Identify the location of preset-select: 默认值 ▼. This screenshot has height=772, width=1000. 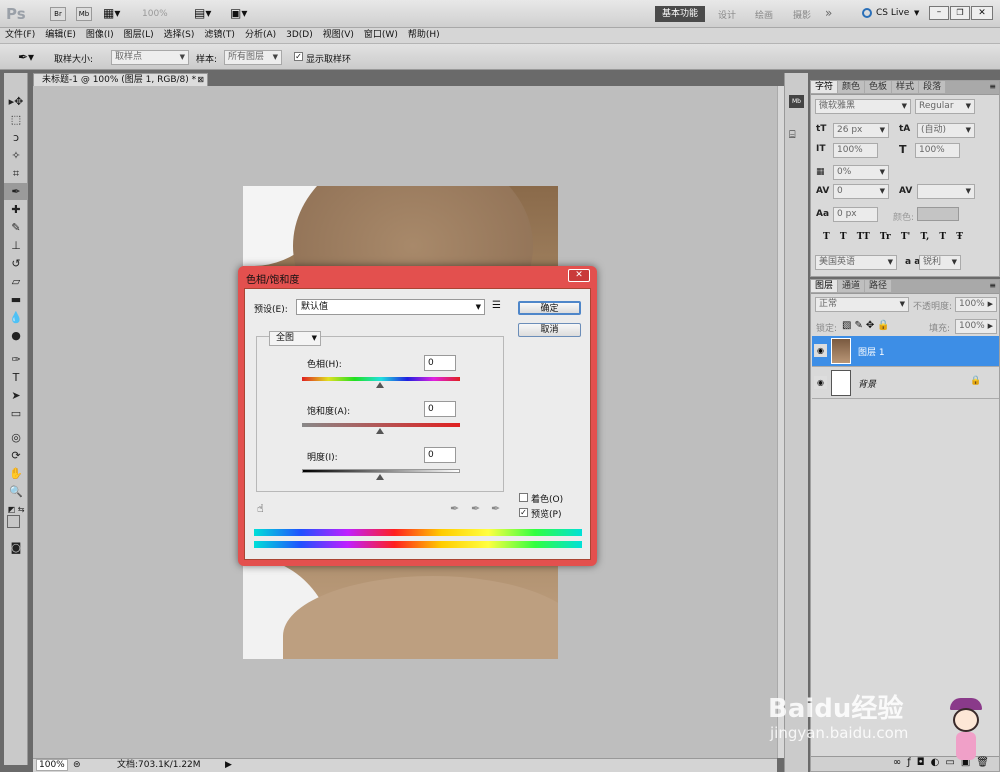
(390, 307).